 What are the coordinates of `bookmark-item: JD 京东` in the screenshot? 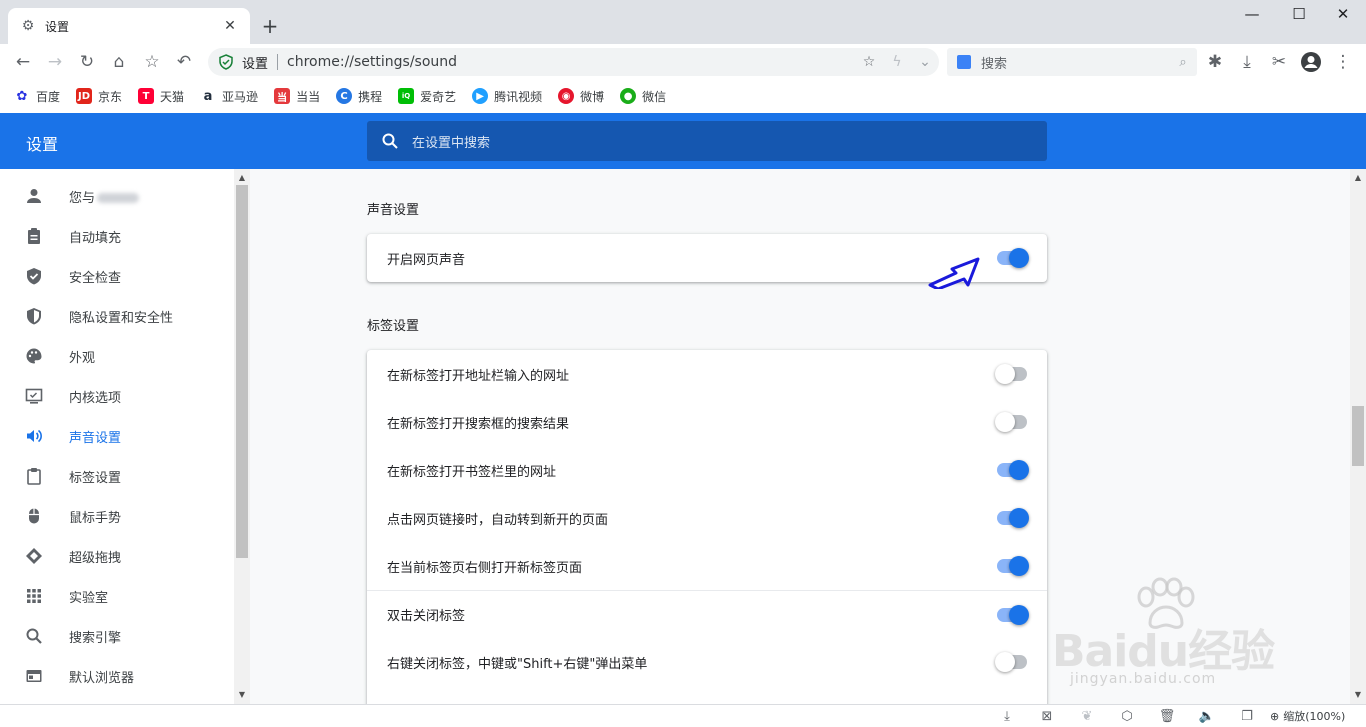 It's located at (99, 96).